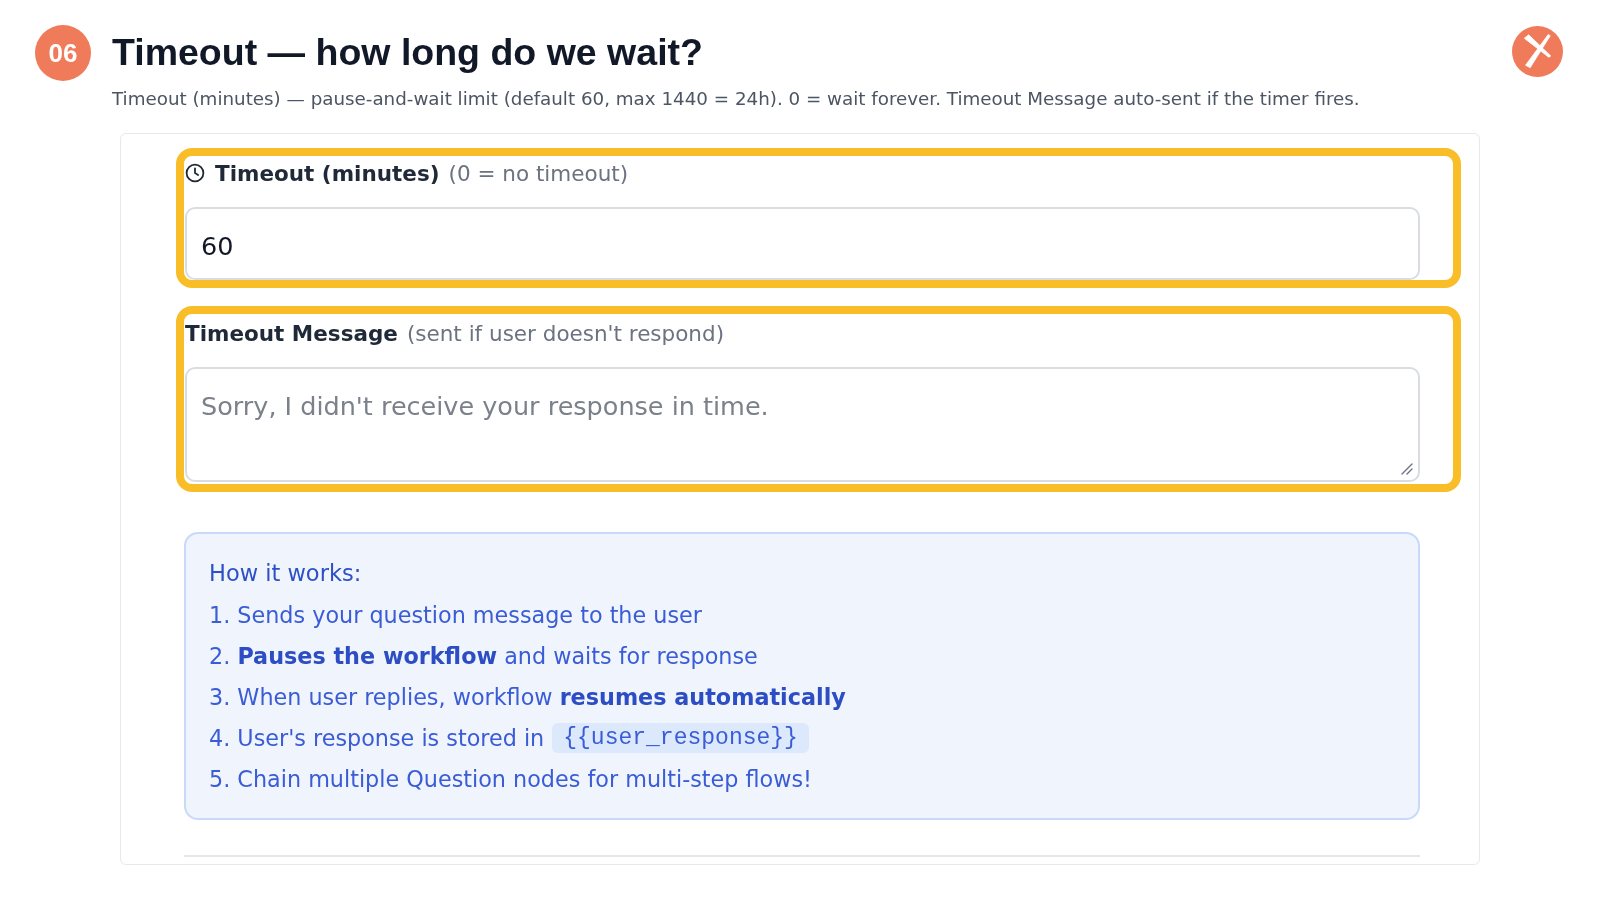 This screenshot has width=1600, height=900. Describe the element at coordinates (680, 737) in the screenshot. I see `code-snippet: {{user_response}}` at that location.